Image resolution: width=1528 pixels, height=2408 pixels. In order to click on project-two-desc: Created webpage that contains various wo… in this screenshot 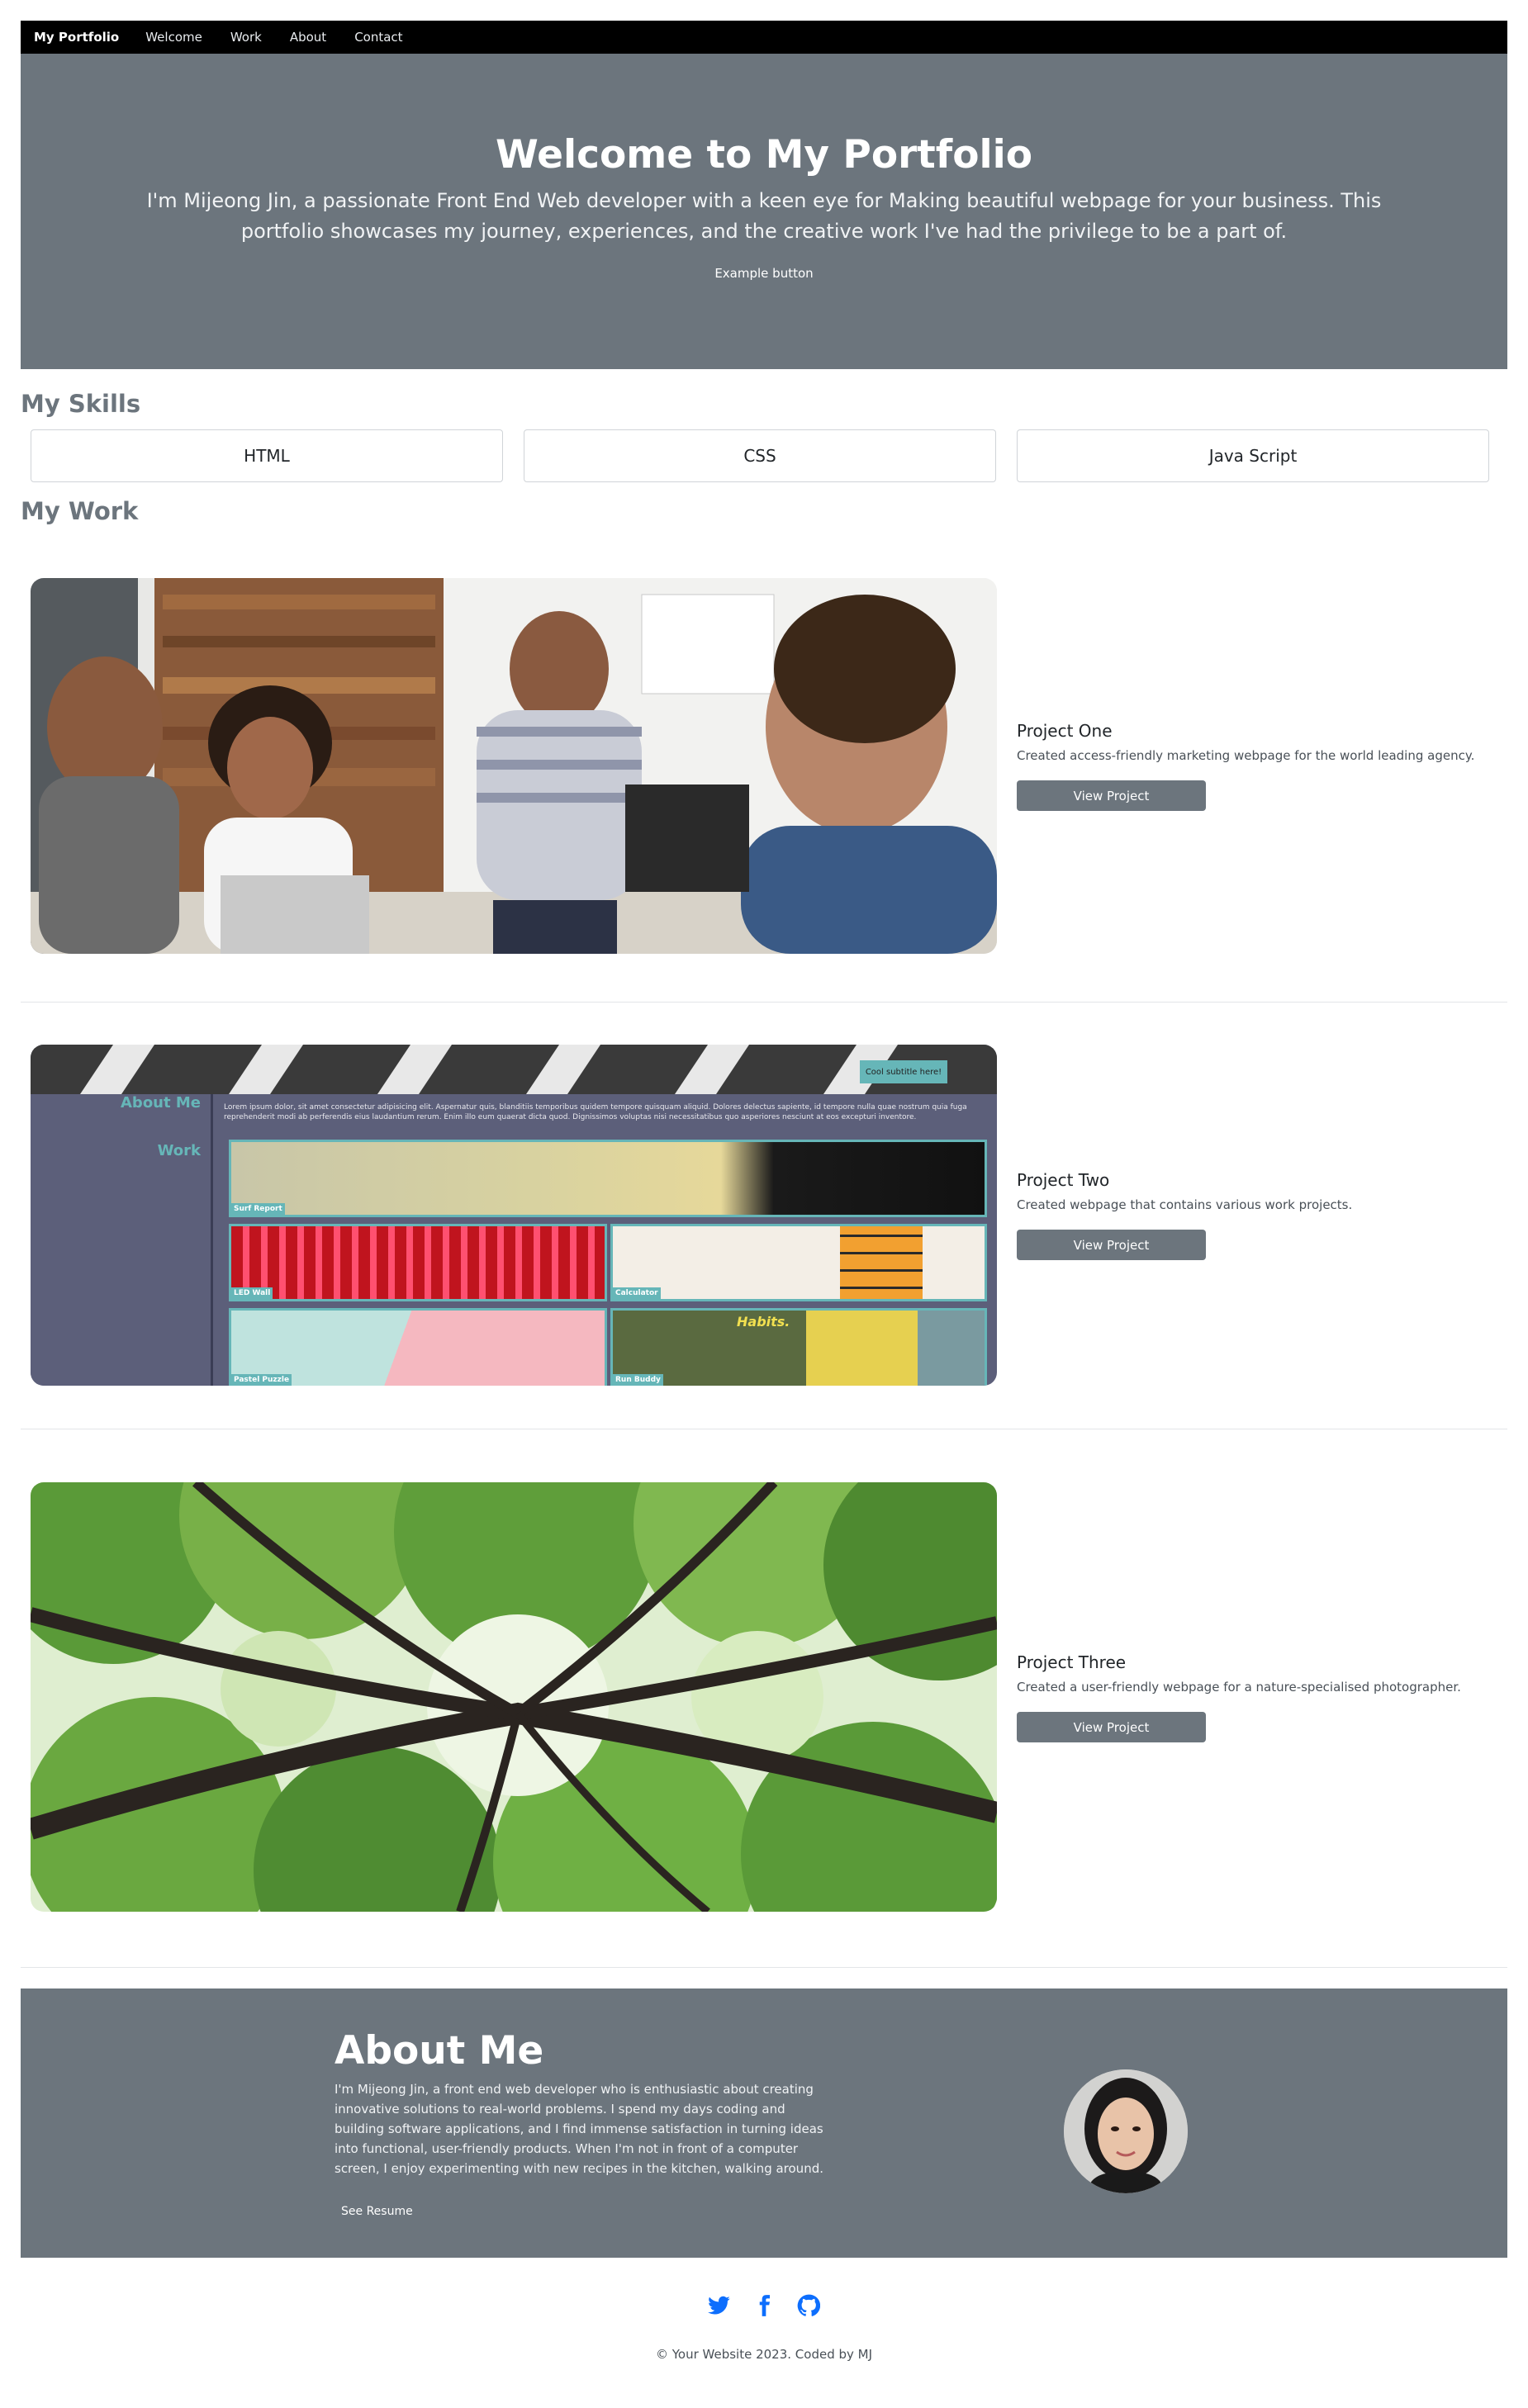, I will do `click(1185, 1204)`.